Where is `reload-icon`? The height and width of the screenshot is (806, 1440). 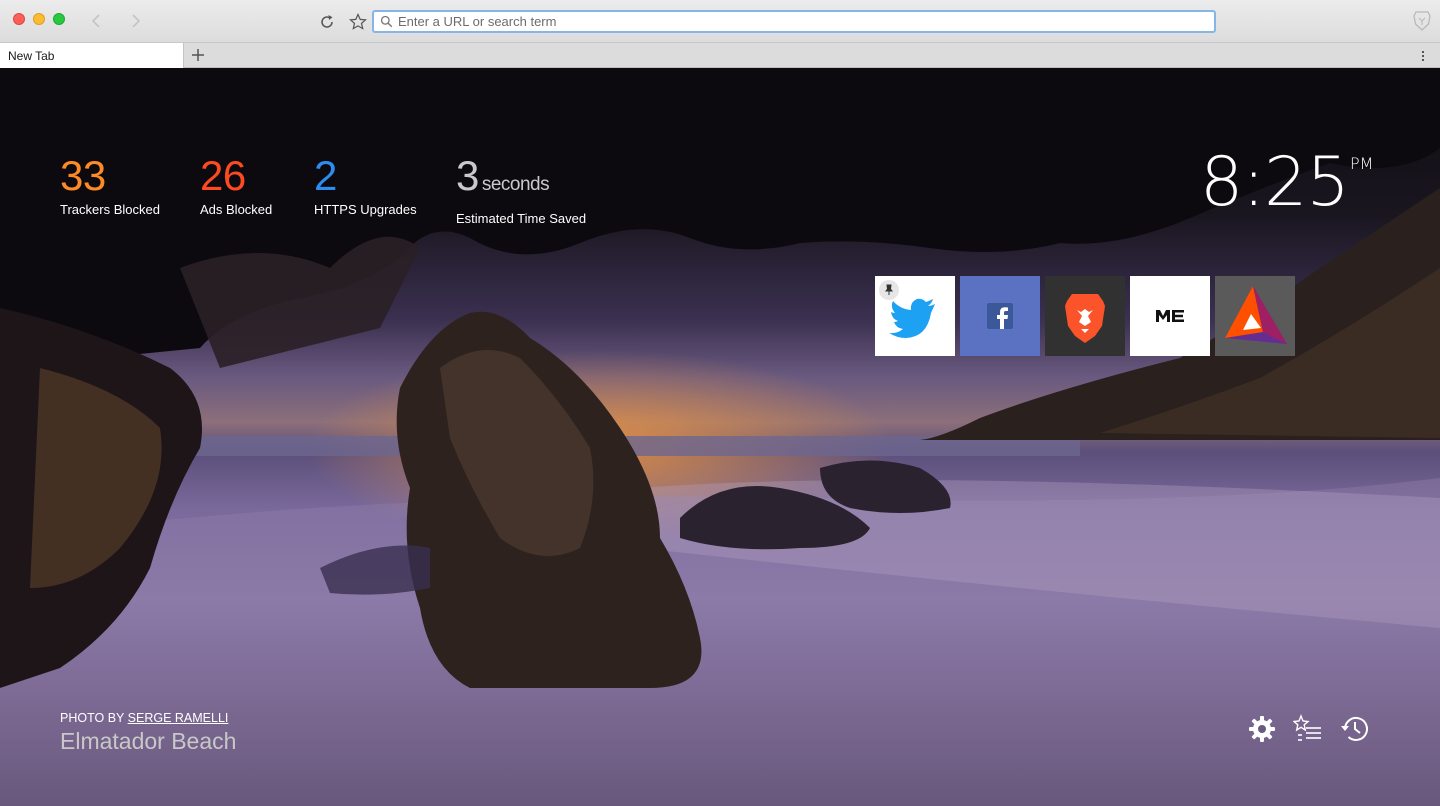
reload-icon is located at coordinates (327, 21).